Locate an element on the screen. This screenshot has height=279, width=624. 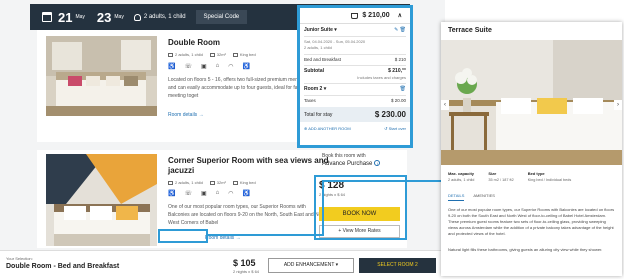
chevron-up-icon: ∧ is located at coordinates (399, 16).